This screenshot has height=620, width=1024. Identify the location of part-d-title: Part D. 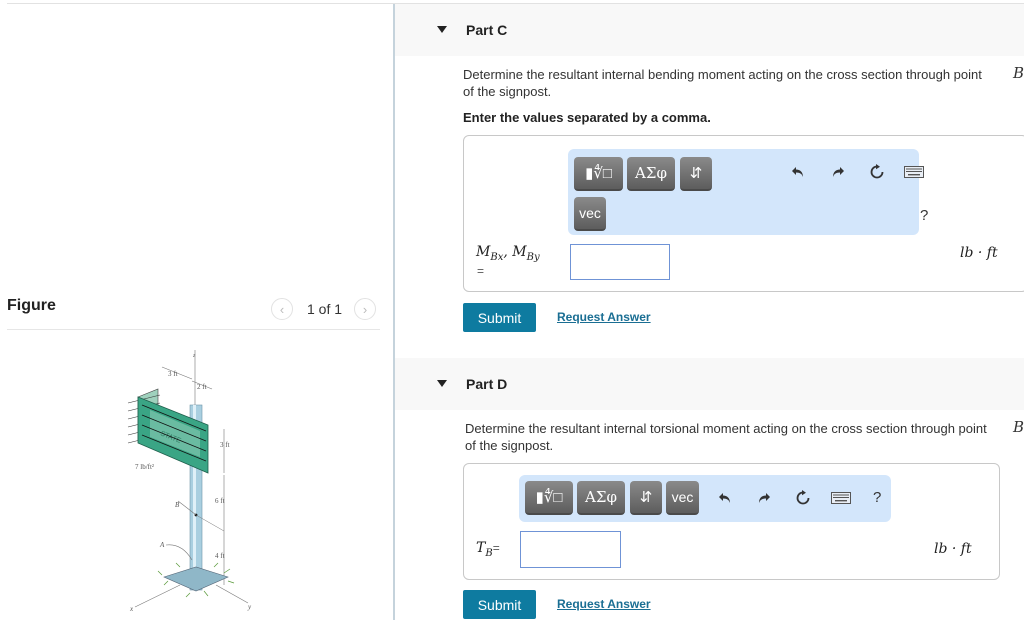
(487, 384).